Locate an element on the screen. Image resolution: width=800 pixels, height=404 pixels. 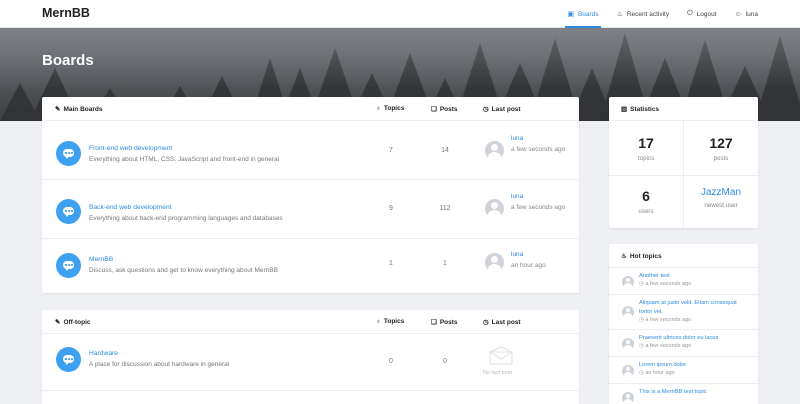
logout-icon: ⏻ is located at coordinates (690, 13).